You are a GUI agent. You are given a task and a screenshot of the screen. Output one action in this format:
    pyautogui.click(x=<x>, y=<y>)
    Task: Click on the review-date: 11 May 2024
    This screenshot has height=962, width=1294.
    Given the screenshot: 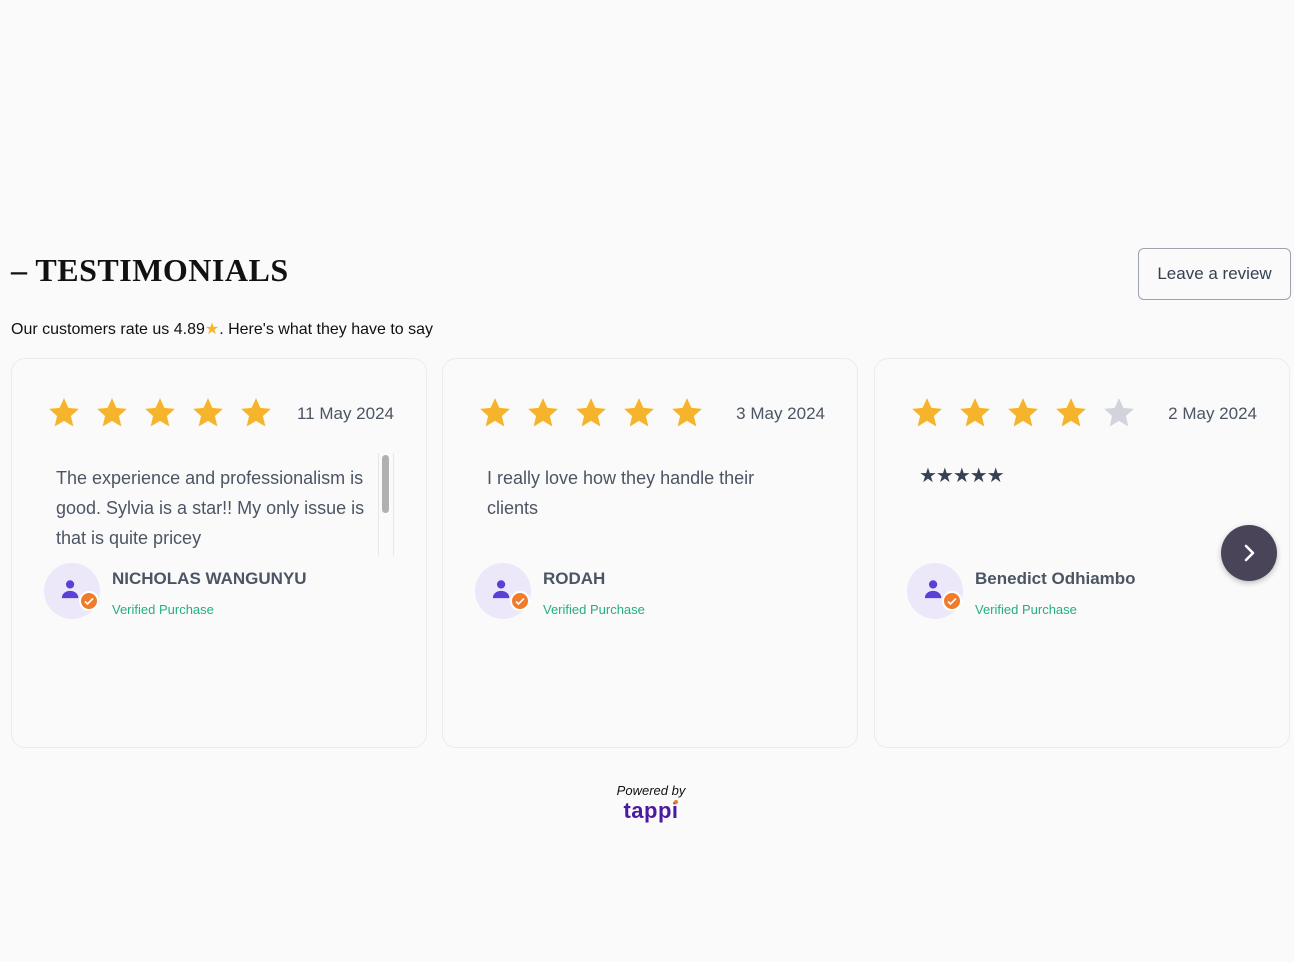 What is the action you would take?
    pyautogui.click(x=345, y=413)
    